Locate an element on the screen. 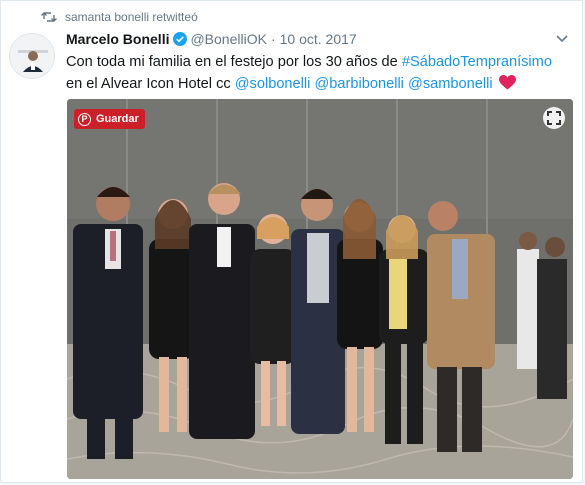  expand-button is located at coordinates (554, 118).